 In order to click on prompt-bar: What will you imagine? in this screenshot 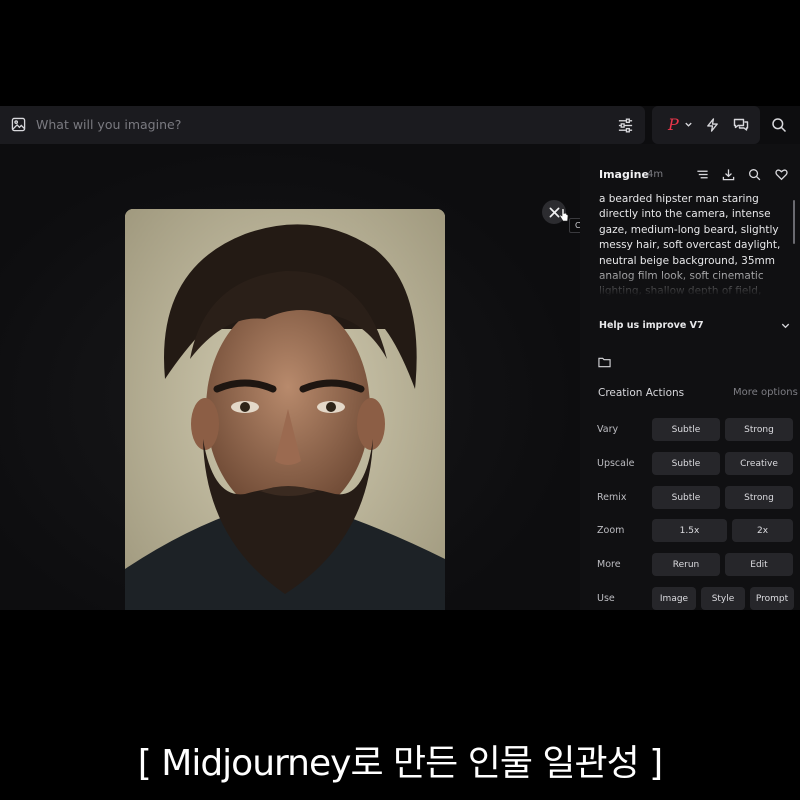, I will do `click(322, 125)`.